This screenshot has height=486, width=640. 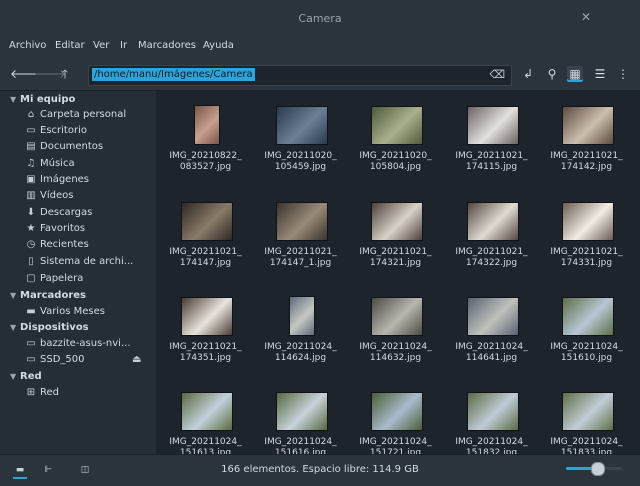 I want to click on file-item: IMG_20211021_ 174147.jpg, so click(x=205, y=241).